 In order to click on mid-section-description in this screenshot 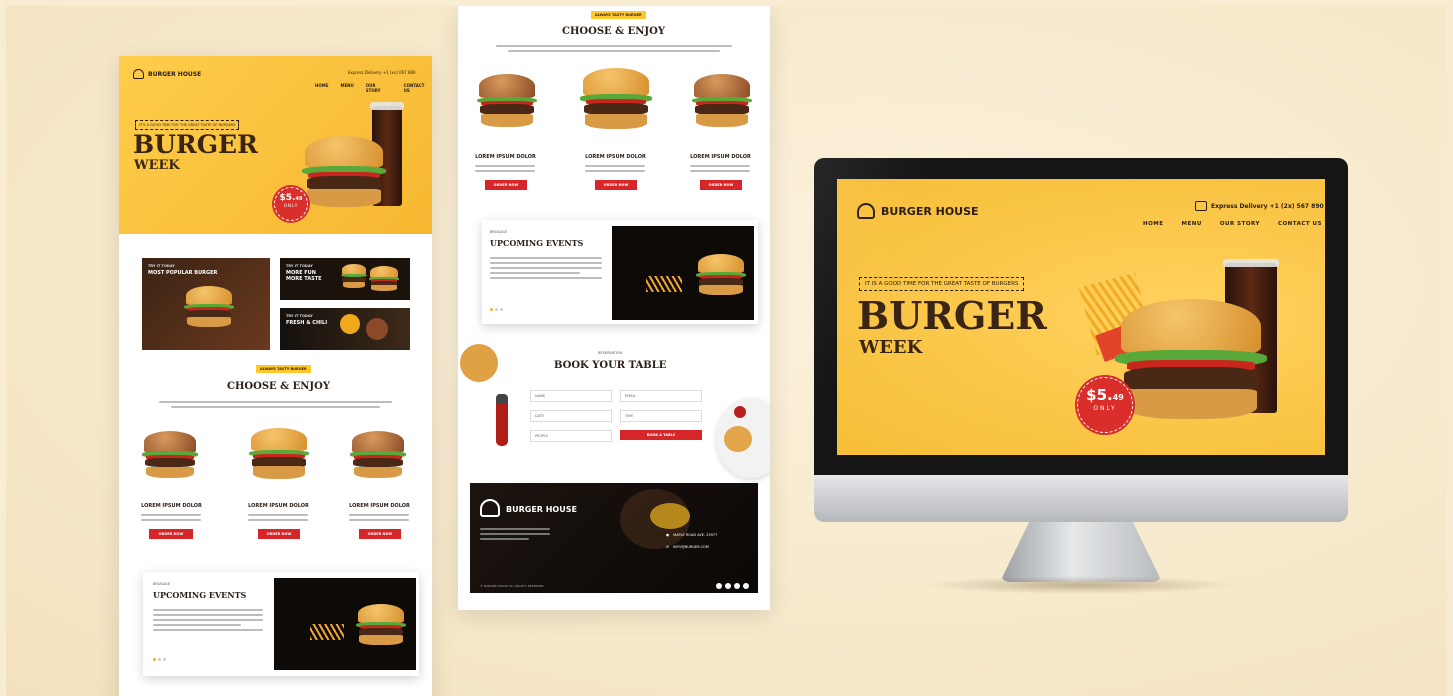, I will do `click(614, 48)`.